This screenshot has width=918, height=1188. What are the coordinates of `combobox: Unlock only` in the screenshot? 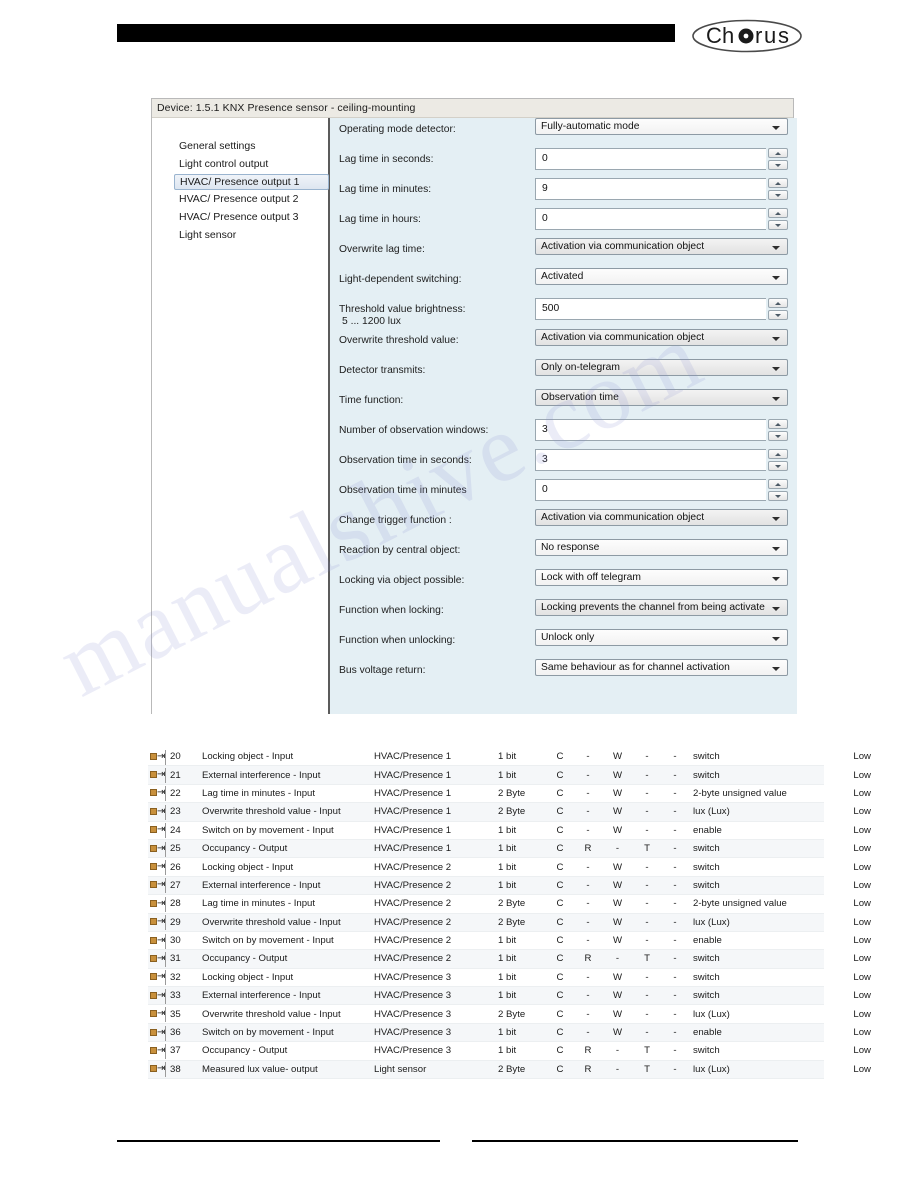 It's located at (661, 637).